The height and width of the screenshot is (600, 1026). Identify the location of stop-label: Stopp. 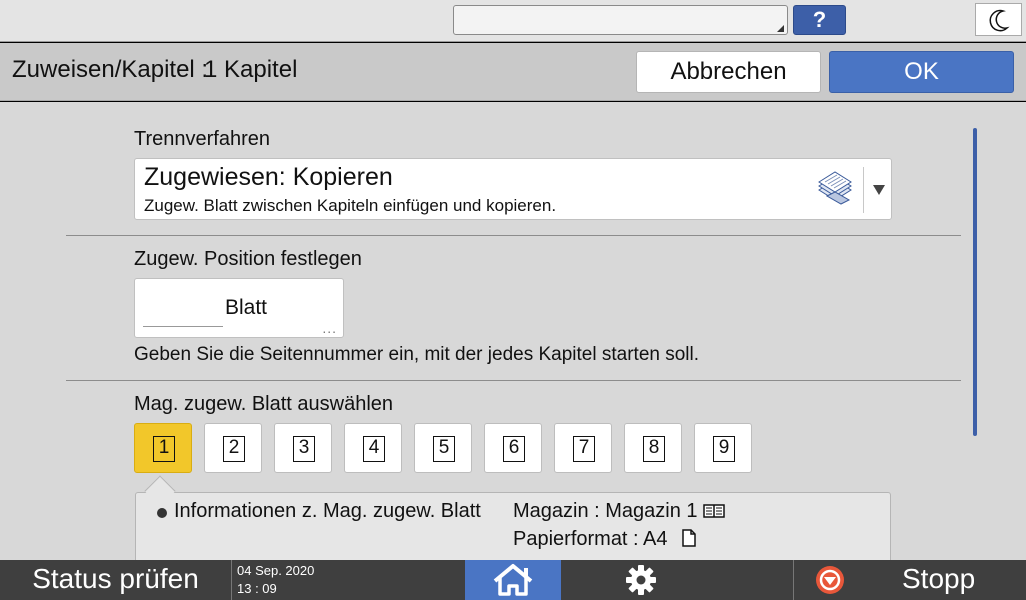
(939, 578).